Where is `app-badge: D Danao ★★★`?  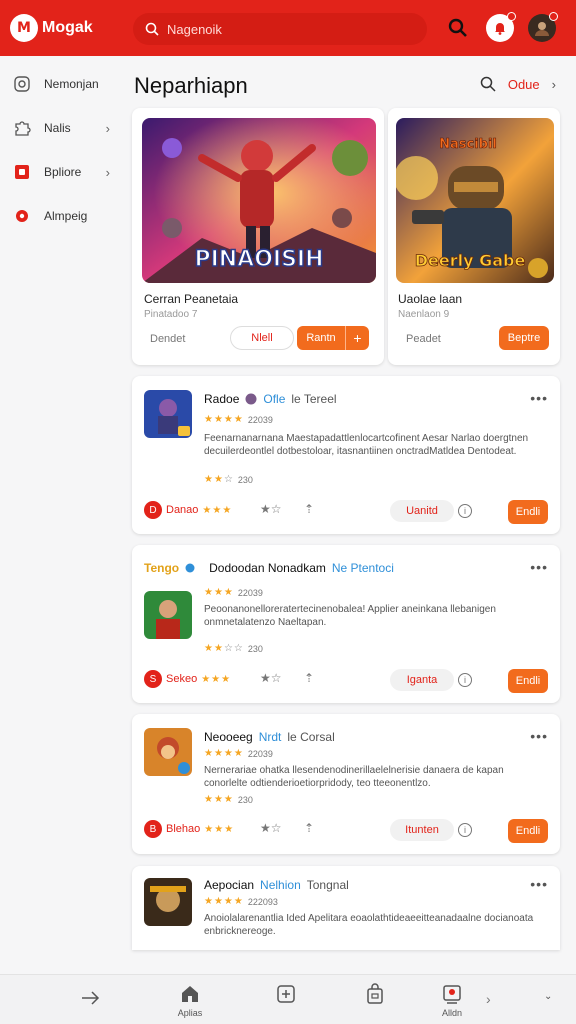
app-badge: D Danao ★★★ is located at coordinates (188, 510).